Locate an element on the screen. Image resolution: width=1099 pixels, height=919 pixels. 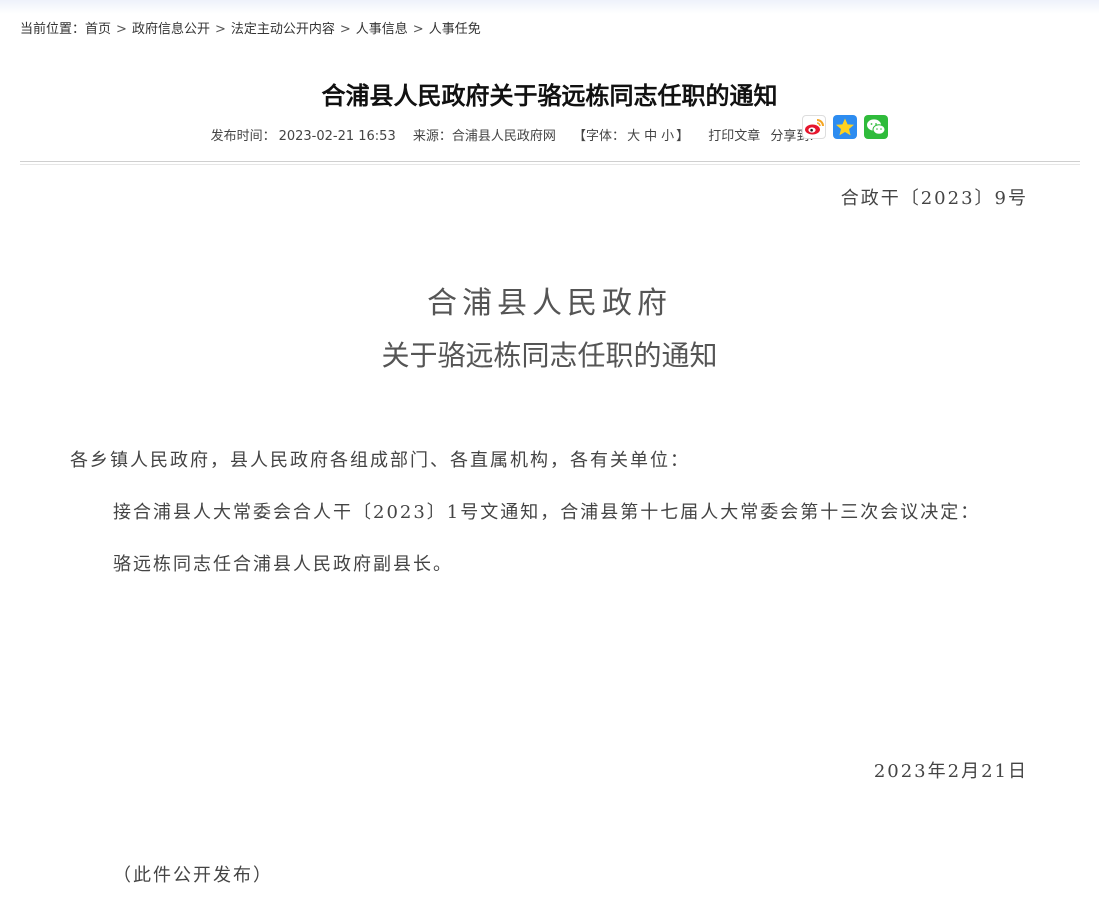
font-large-button: 大 is located at coordinates (633, 136).